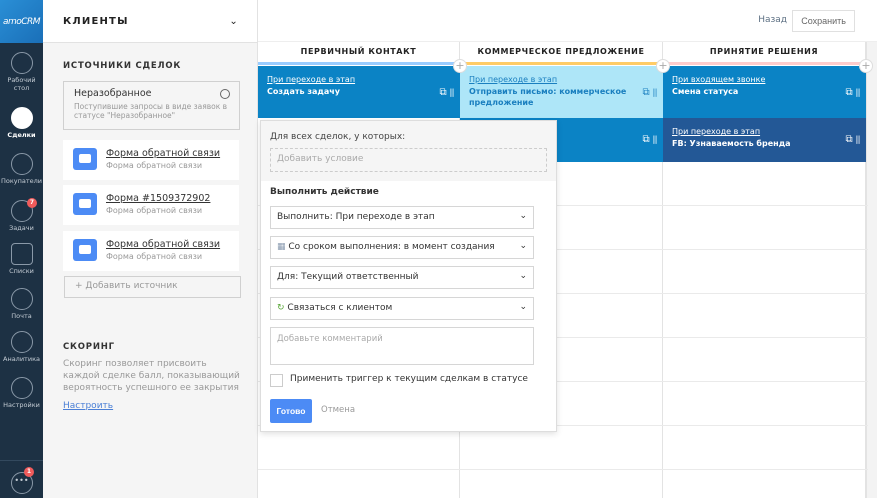 The width and height of the screenshot is (877, 498). Describe the element at coordinates (122, 66) in the screenshot. I see `sources-title: ИСТОЧНИКИ СДЕЛОК` at that location.